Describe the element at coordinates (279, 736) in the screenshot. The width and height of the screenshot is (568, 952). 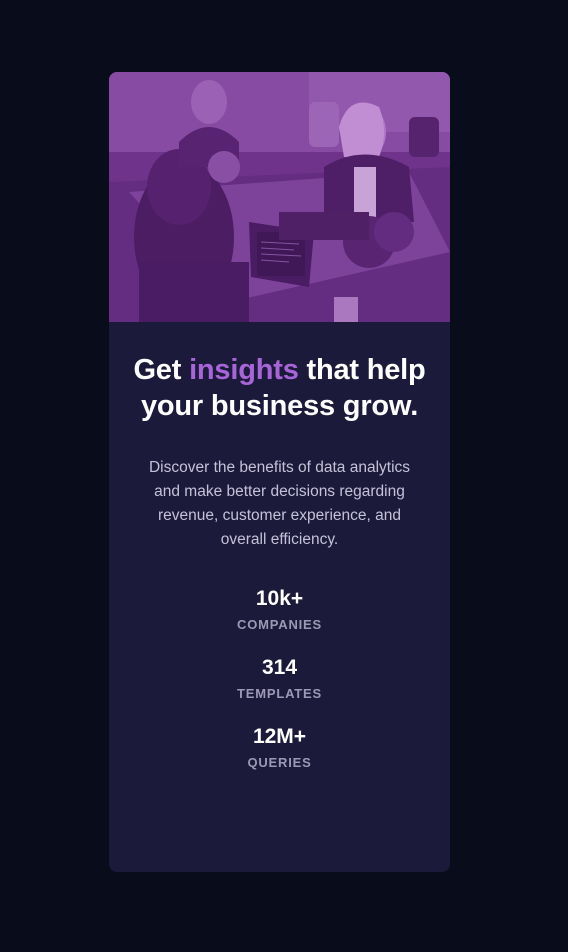
I see `stat-value: 12M+` at that location.